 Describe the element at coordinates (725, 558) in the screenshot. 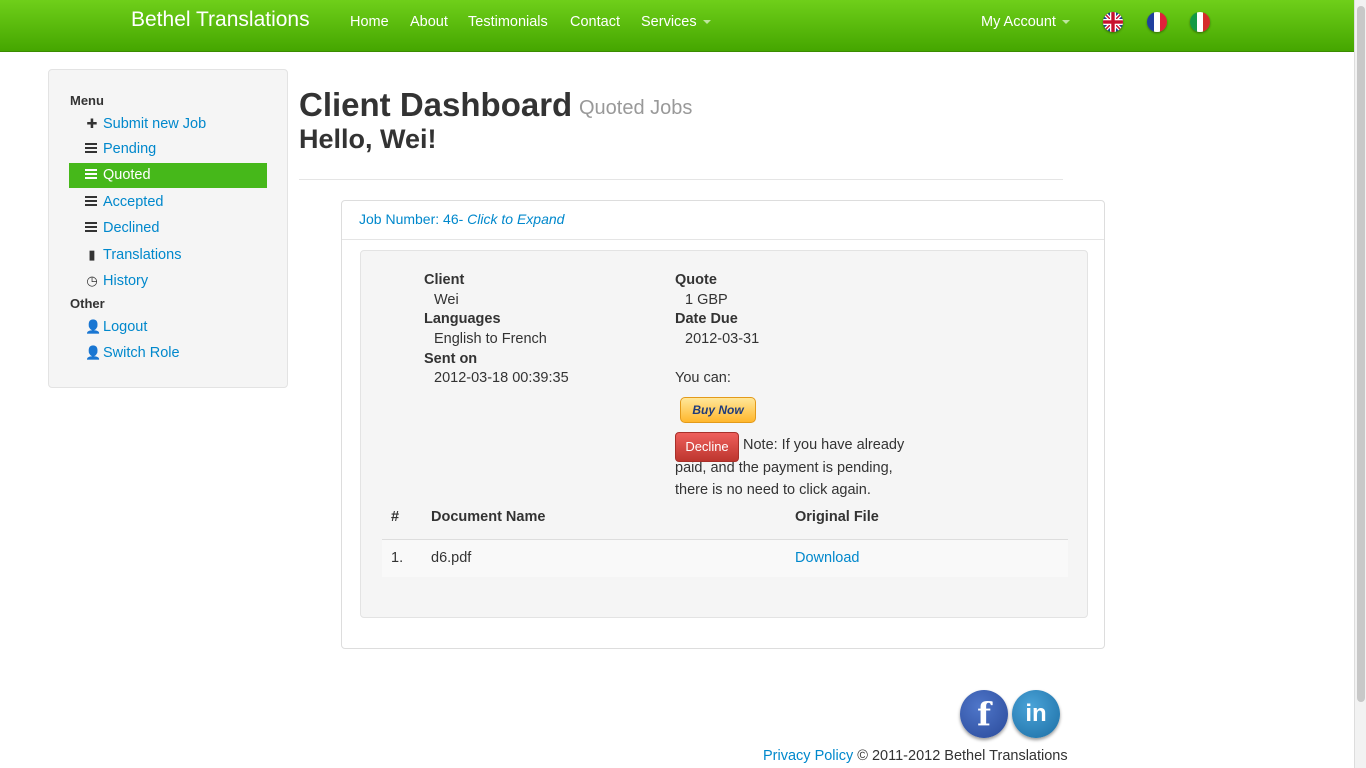

I see `table-row: 1. d6.pdf Download` at that location.